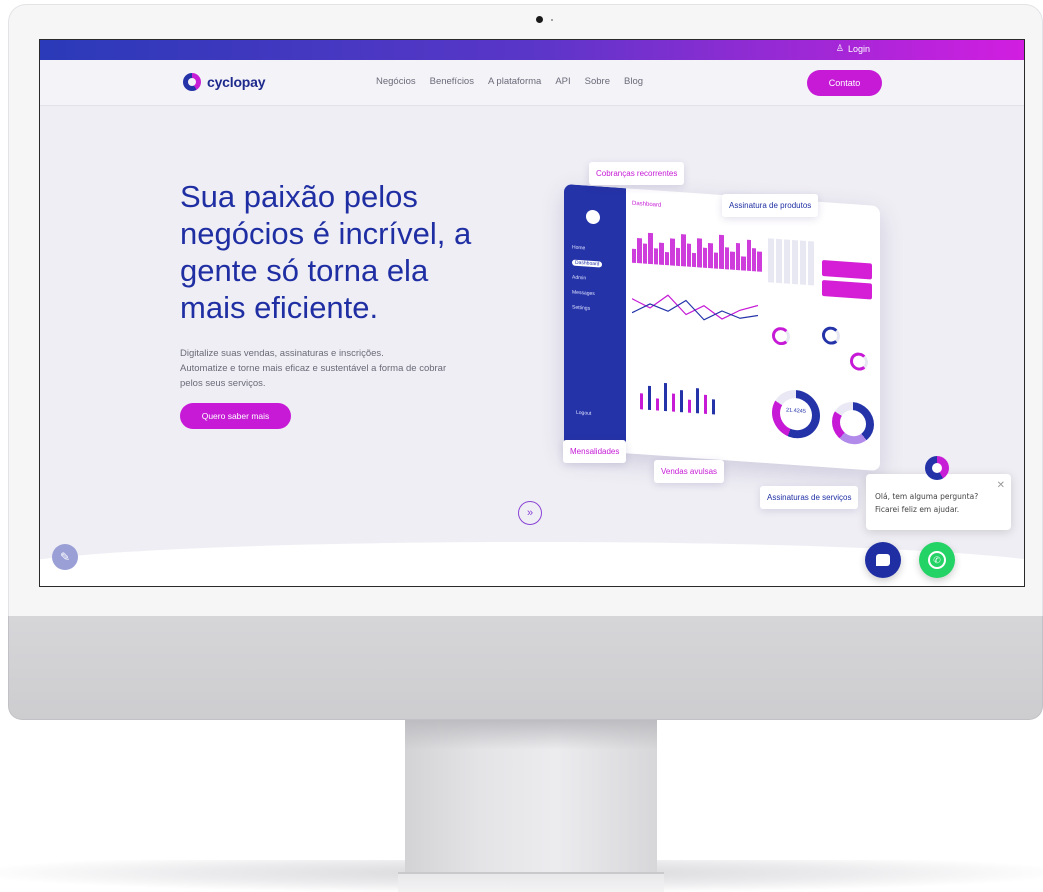  What do you see at coordinates (514, 81) in the screenshot?
I see `nav-link-plataforma: A plataforma` at bounding box center [514, 81].